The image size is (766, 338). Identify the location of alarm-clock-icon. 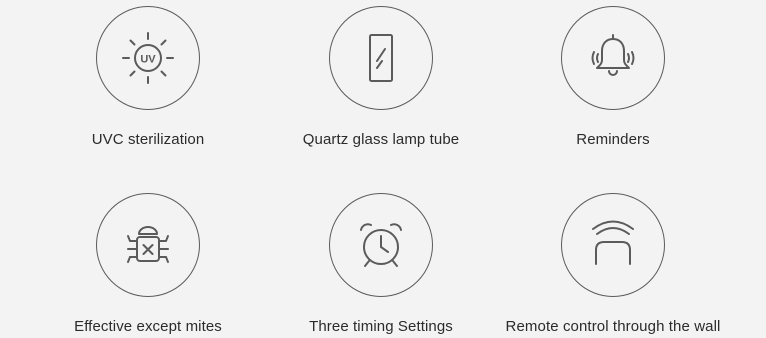
(381, 245).